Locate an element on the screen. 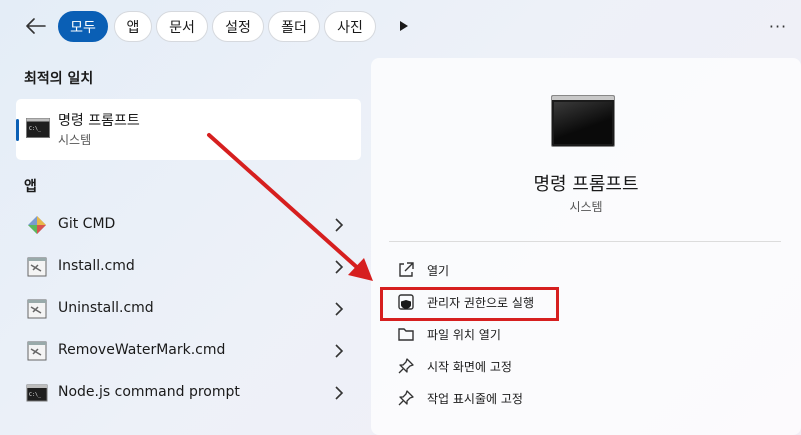  chip-apps: 앱 is located at coordinates (133, 26).